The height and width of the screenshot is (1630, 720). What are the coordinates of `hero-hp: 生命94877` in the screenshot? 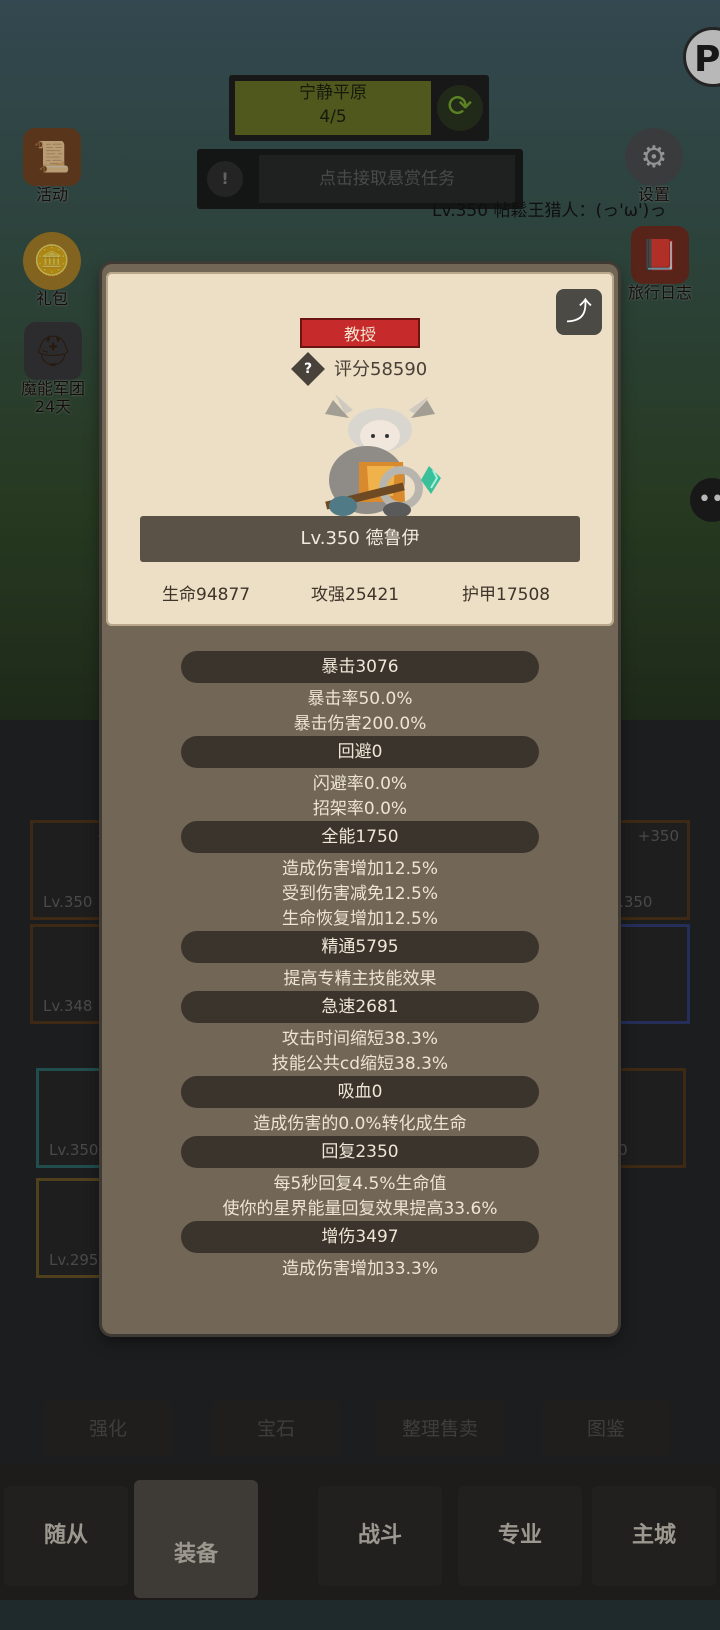 It's located at (206, 595).